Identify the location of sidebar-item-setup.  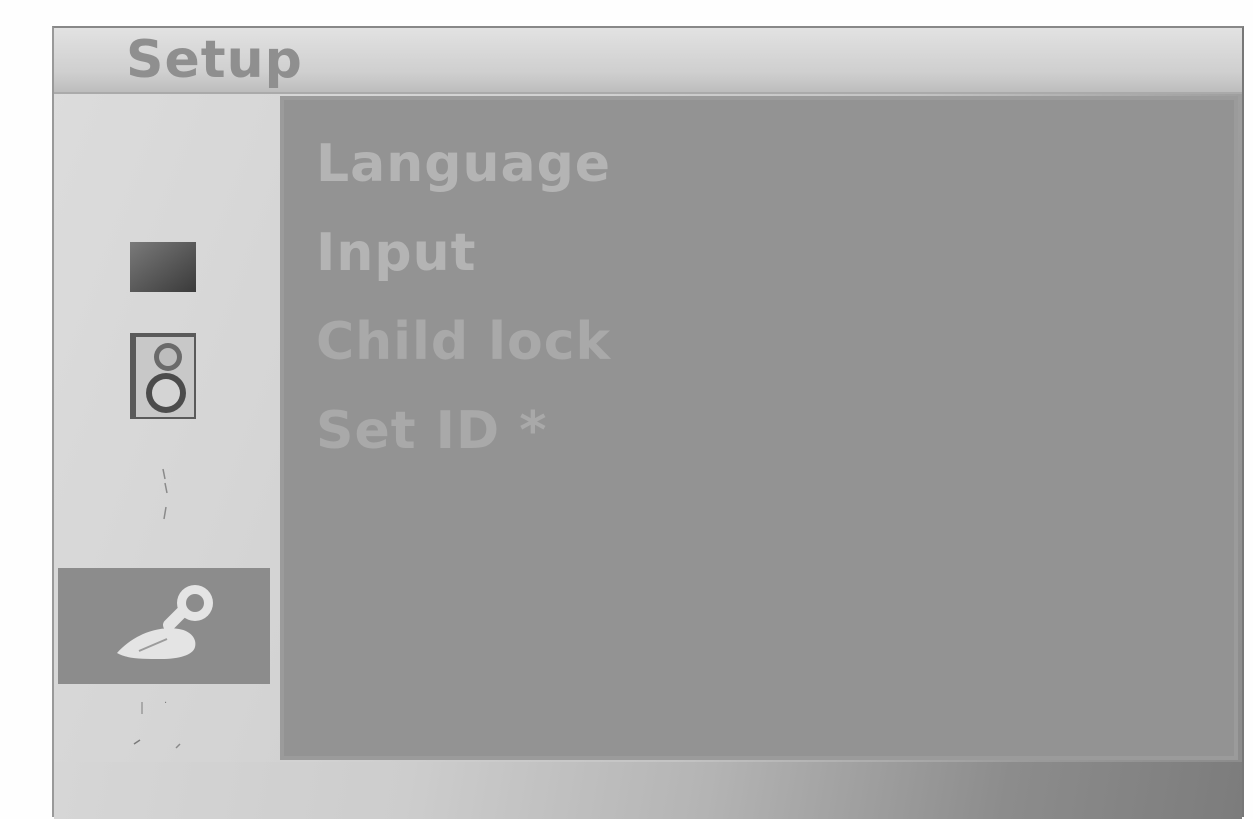
(164, 626).